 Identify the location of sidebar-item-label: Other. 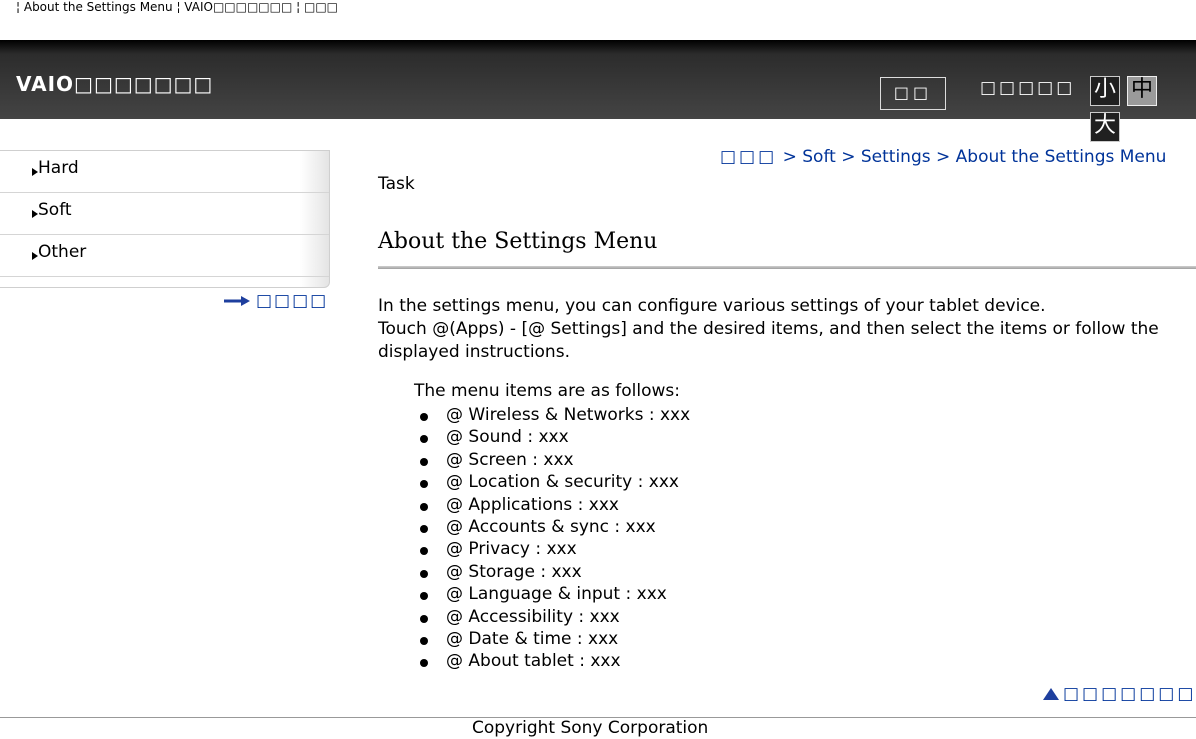
(62, 252).